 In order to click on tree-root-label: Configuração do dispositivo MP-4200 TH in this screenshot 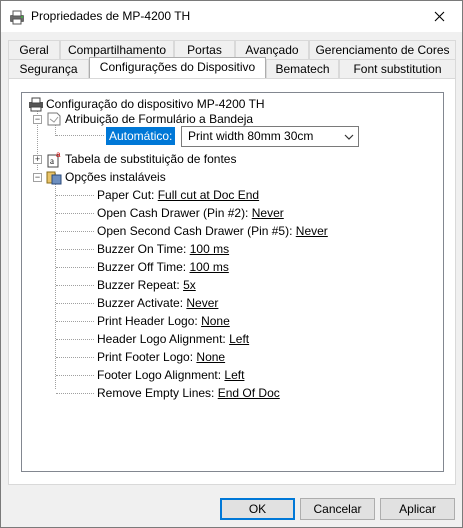, I will do `click(155, 104)`.